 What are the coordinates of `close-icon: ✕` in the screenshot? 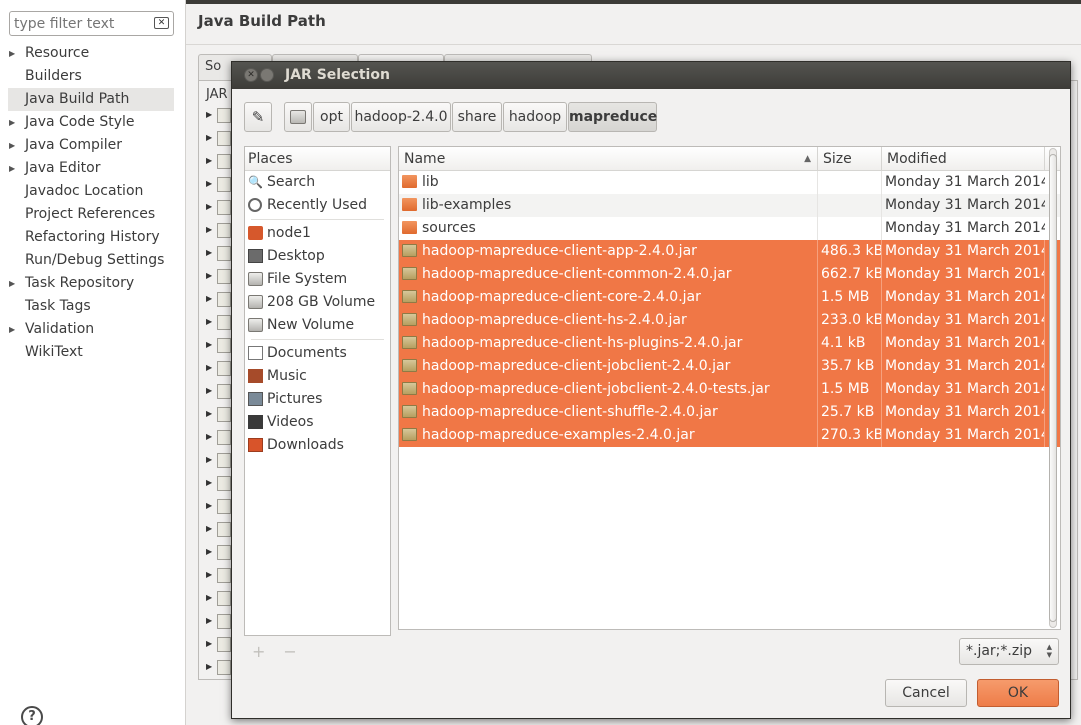 It's located at (251, 75).